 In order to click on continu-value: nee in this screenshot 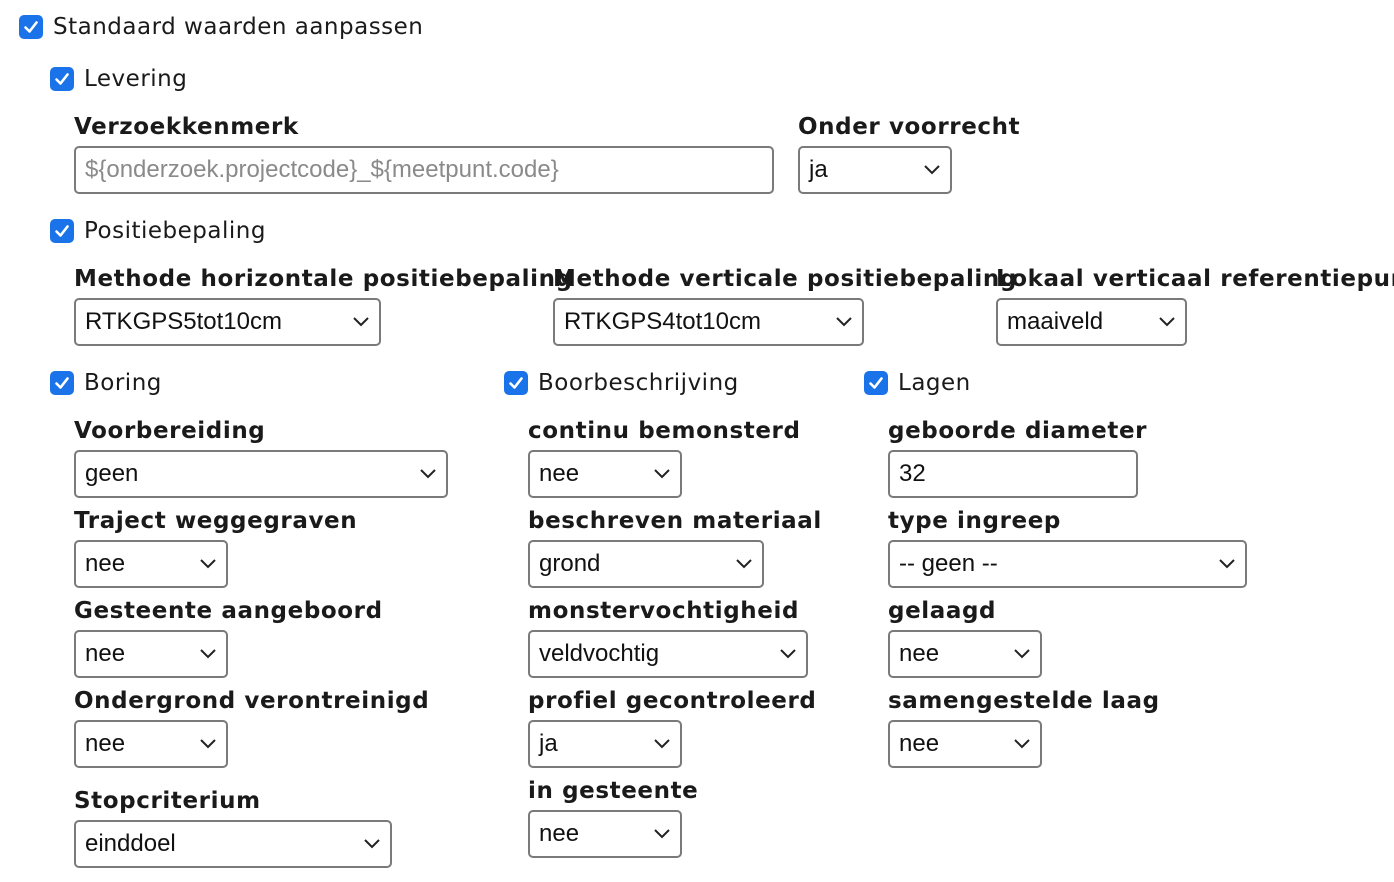, I will do `click(559, 473)`.